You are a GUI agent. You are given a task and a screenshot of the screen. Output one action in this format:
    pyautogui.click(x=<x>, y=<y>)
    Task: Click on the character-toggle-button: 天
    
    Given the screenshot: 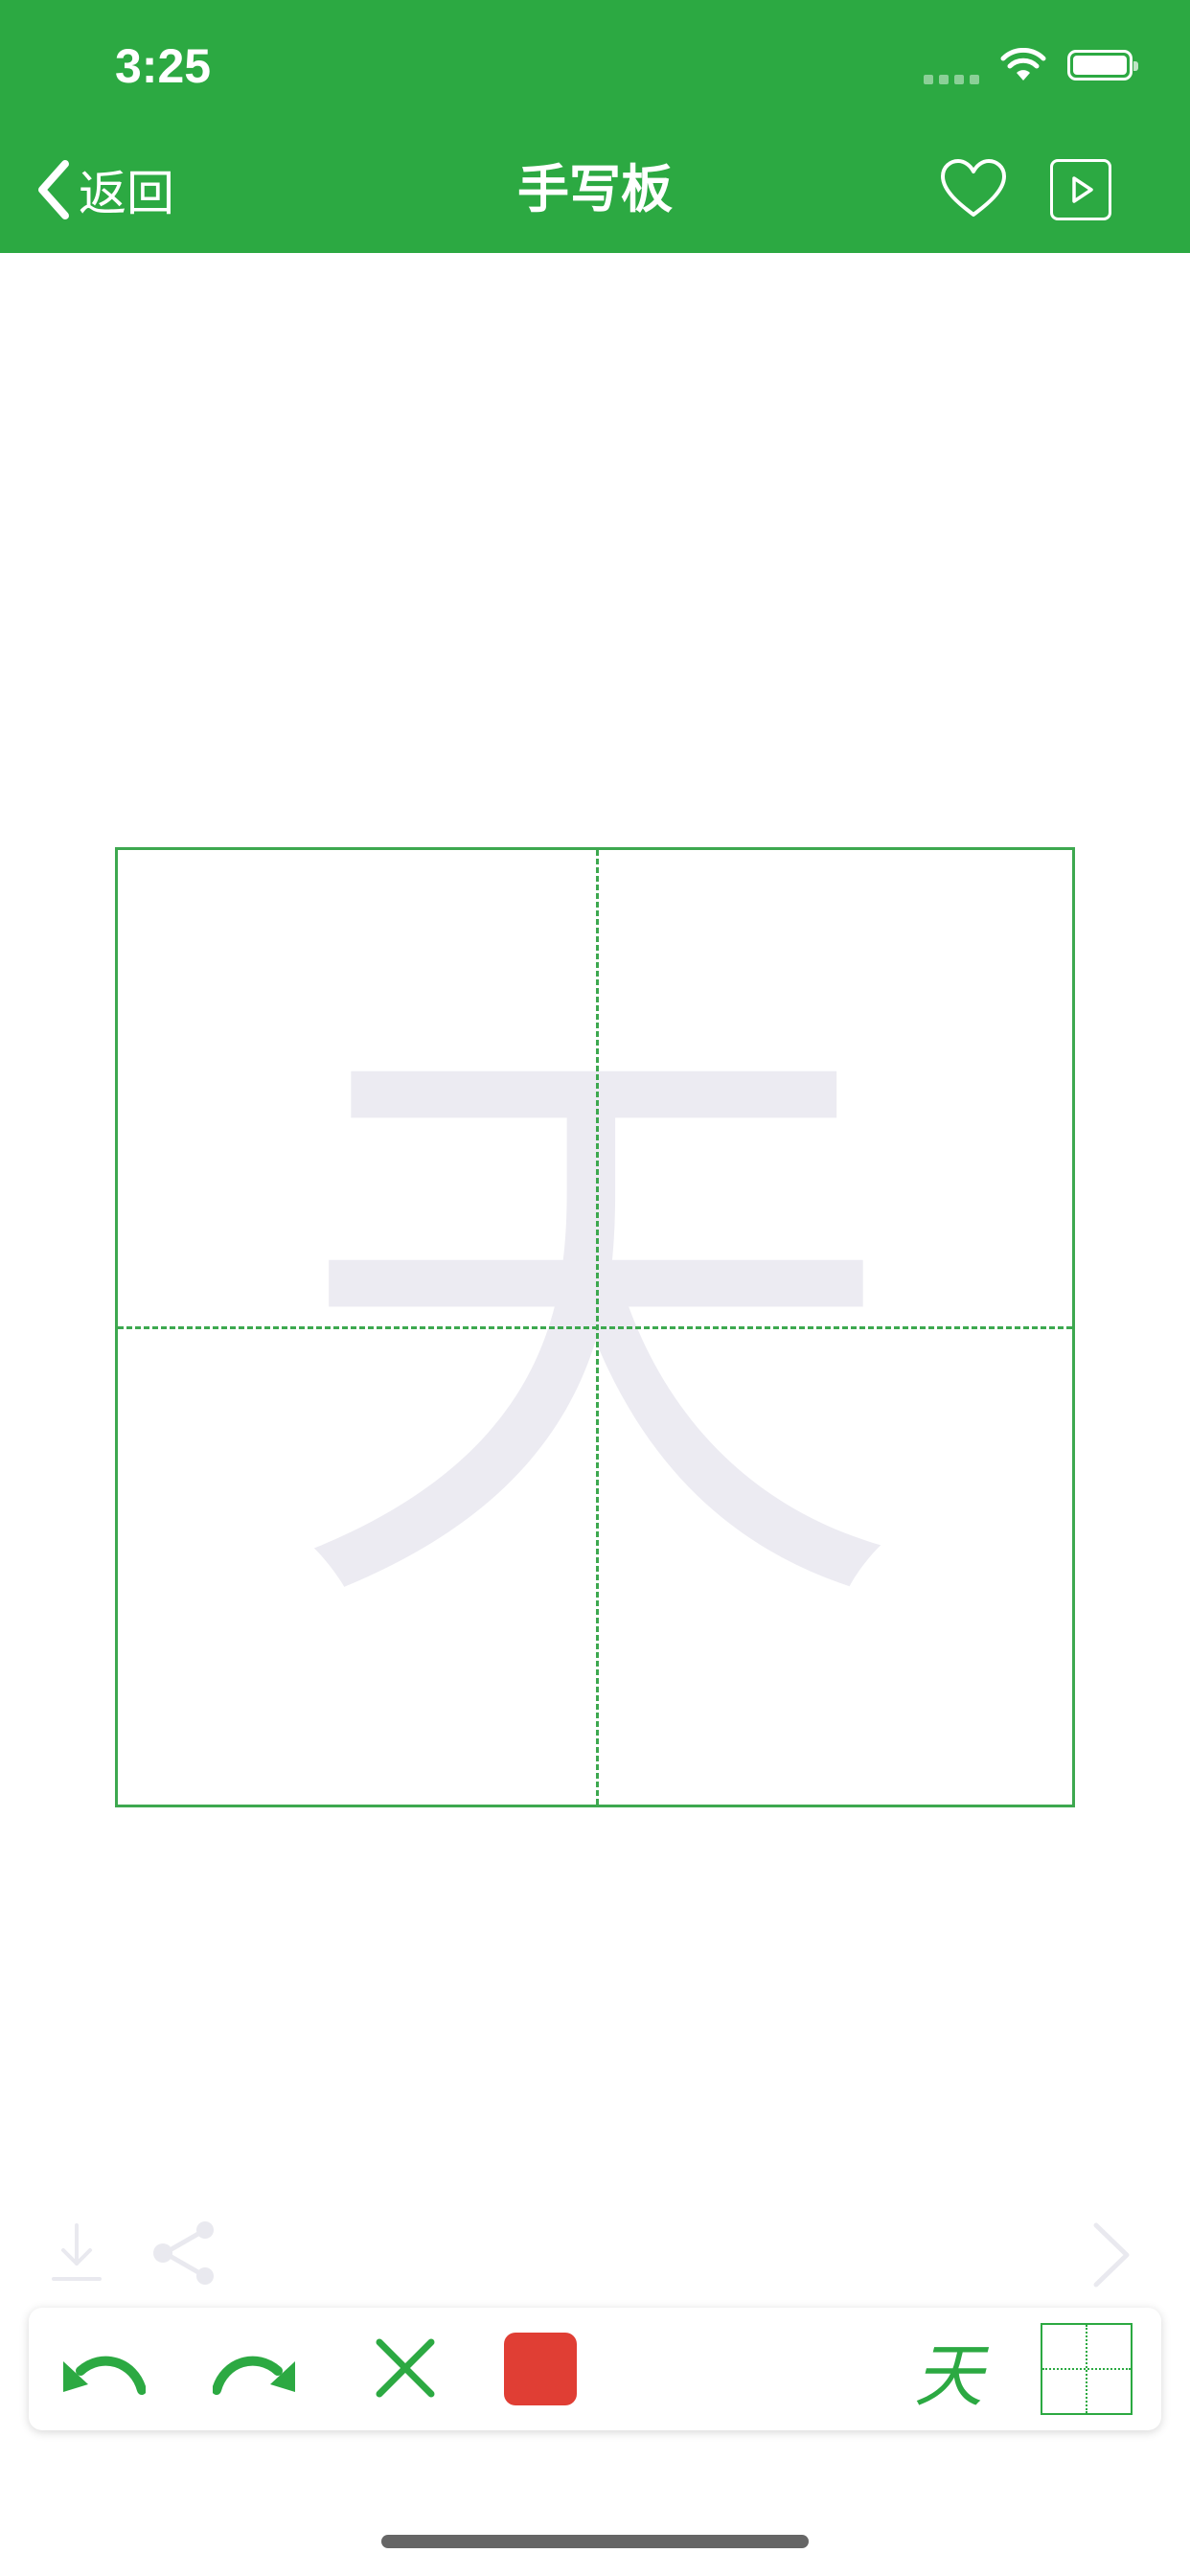 What is the action you would take?
    pyautogui.click(x=949, y=2369)
    